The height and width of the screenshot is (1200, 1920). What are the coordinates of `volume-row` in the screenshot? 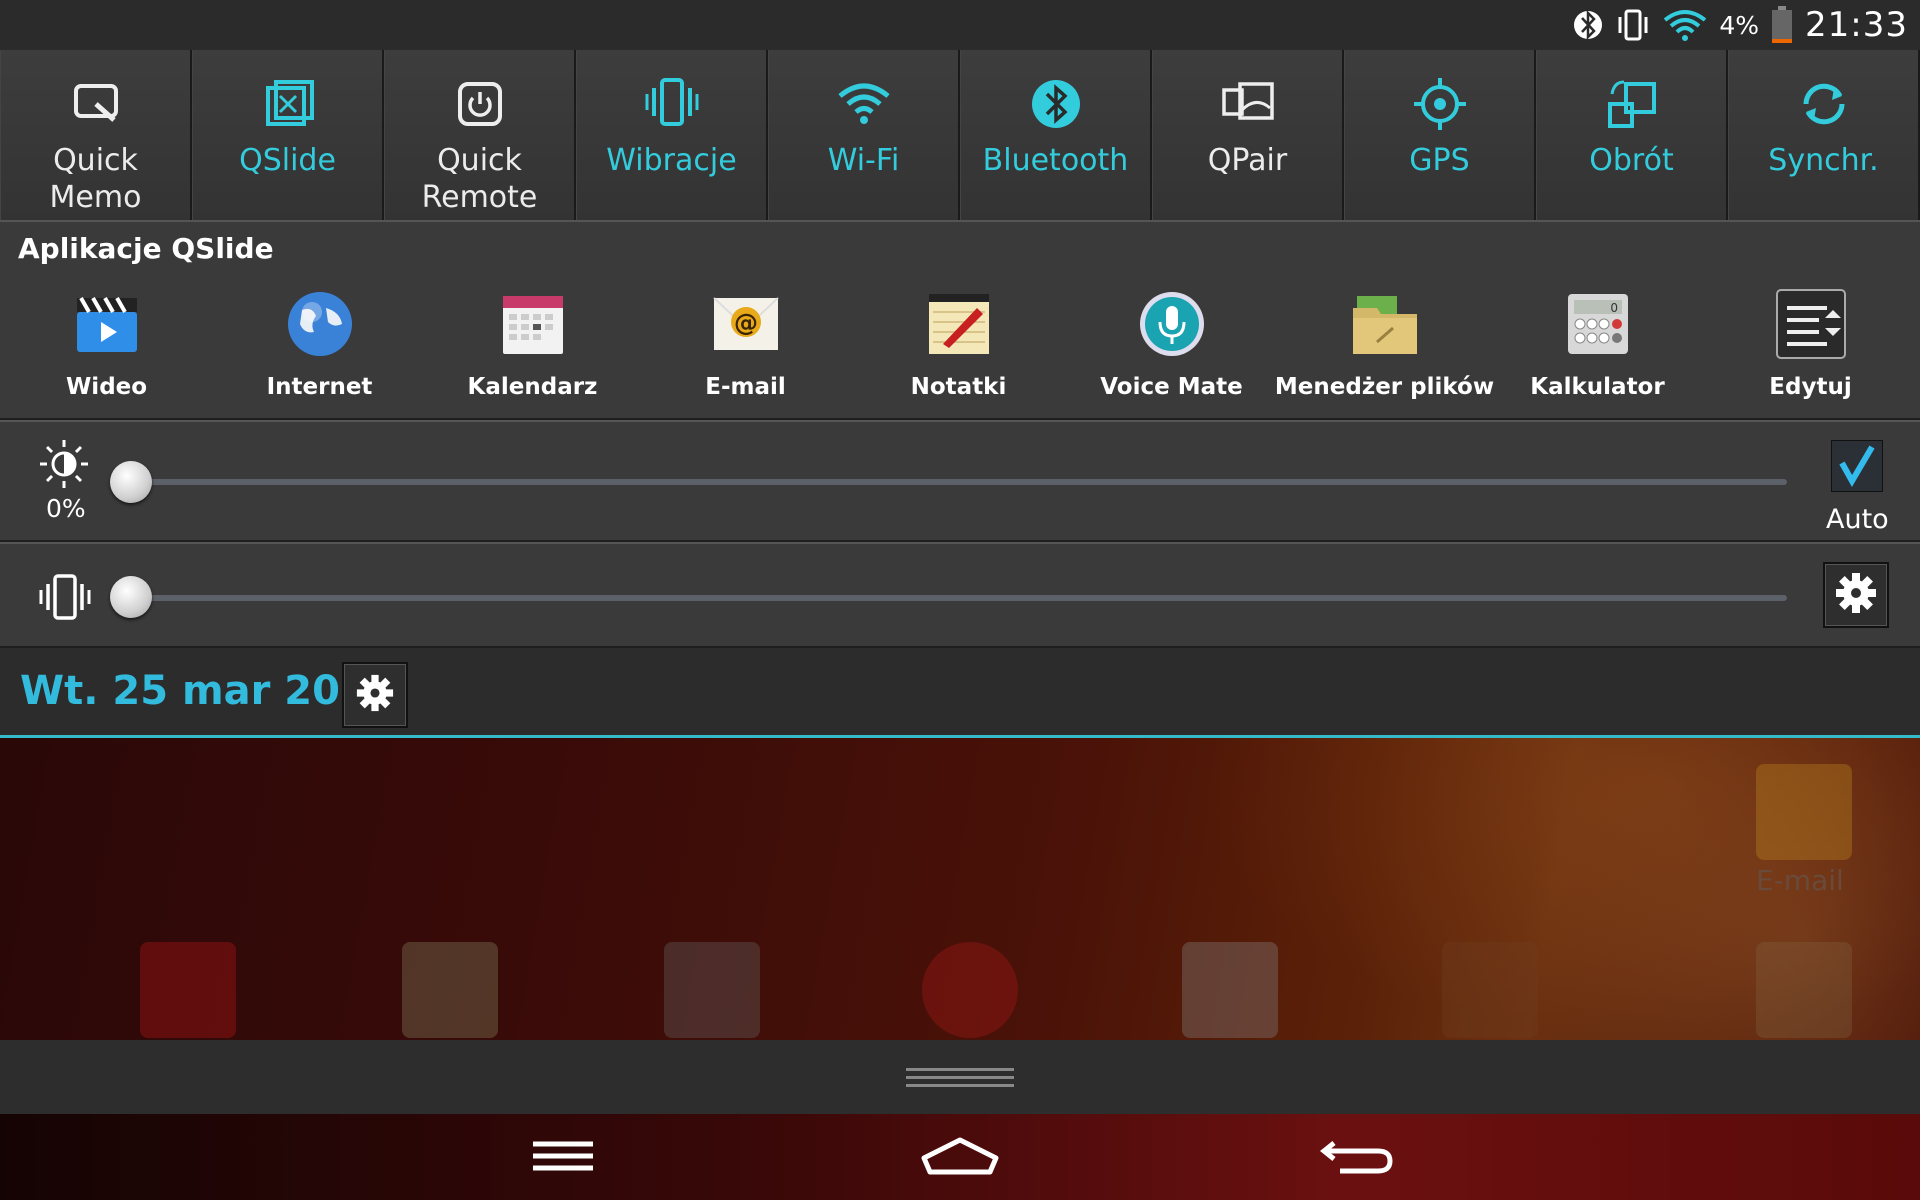 It's located at (960, 595).